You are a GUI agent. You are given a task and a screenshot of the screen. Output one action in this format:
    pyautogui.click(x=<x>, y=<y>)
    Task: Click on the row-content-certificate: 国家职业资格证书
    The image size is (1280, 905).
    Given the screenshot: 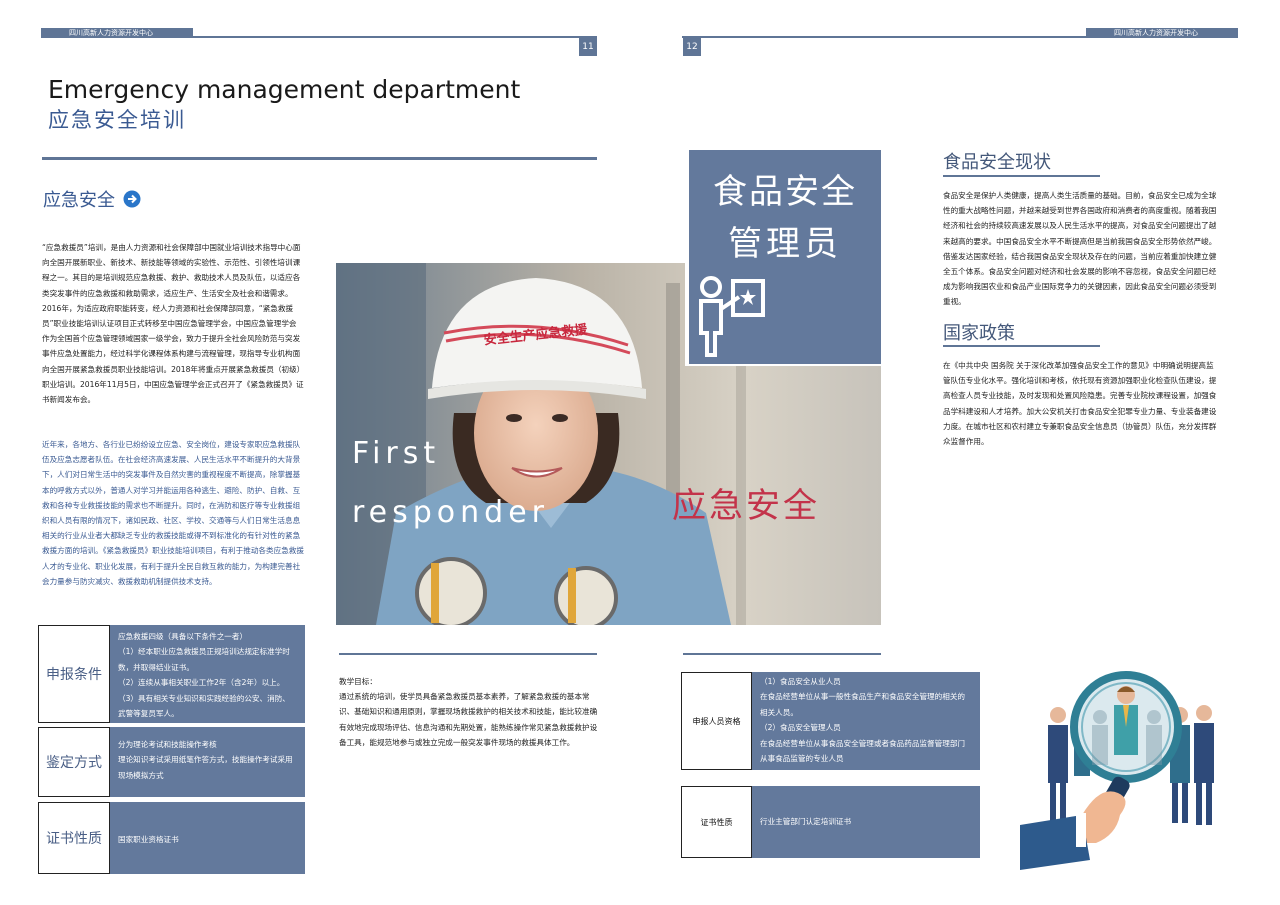 What is the action you would take?
    pyautogui.click(x=207, y=838)
    